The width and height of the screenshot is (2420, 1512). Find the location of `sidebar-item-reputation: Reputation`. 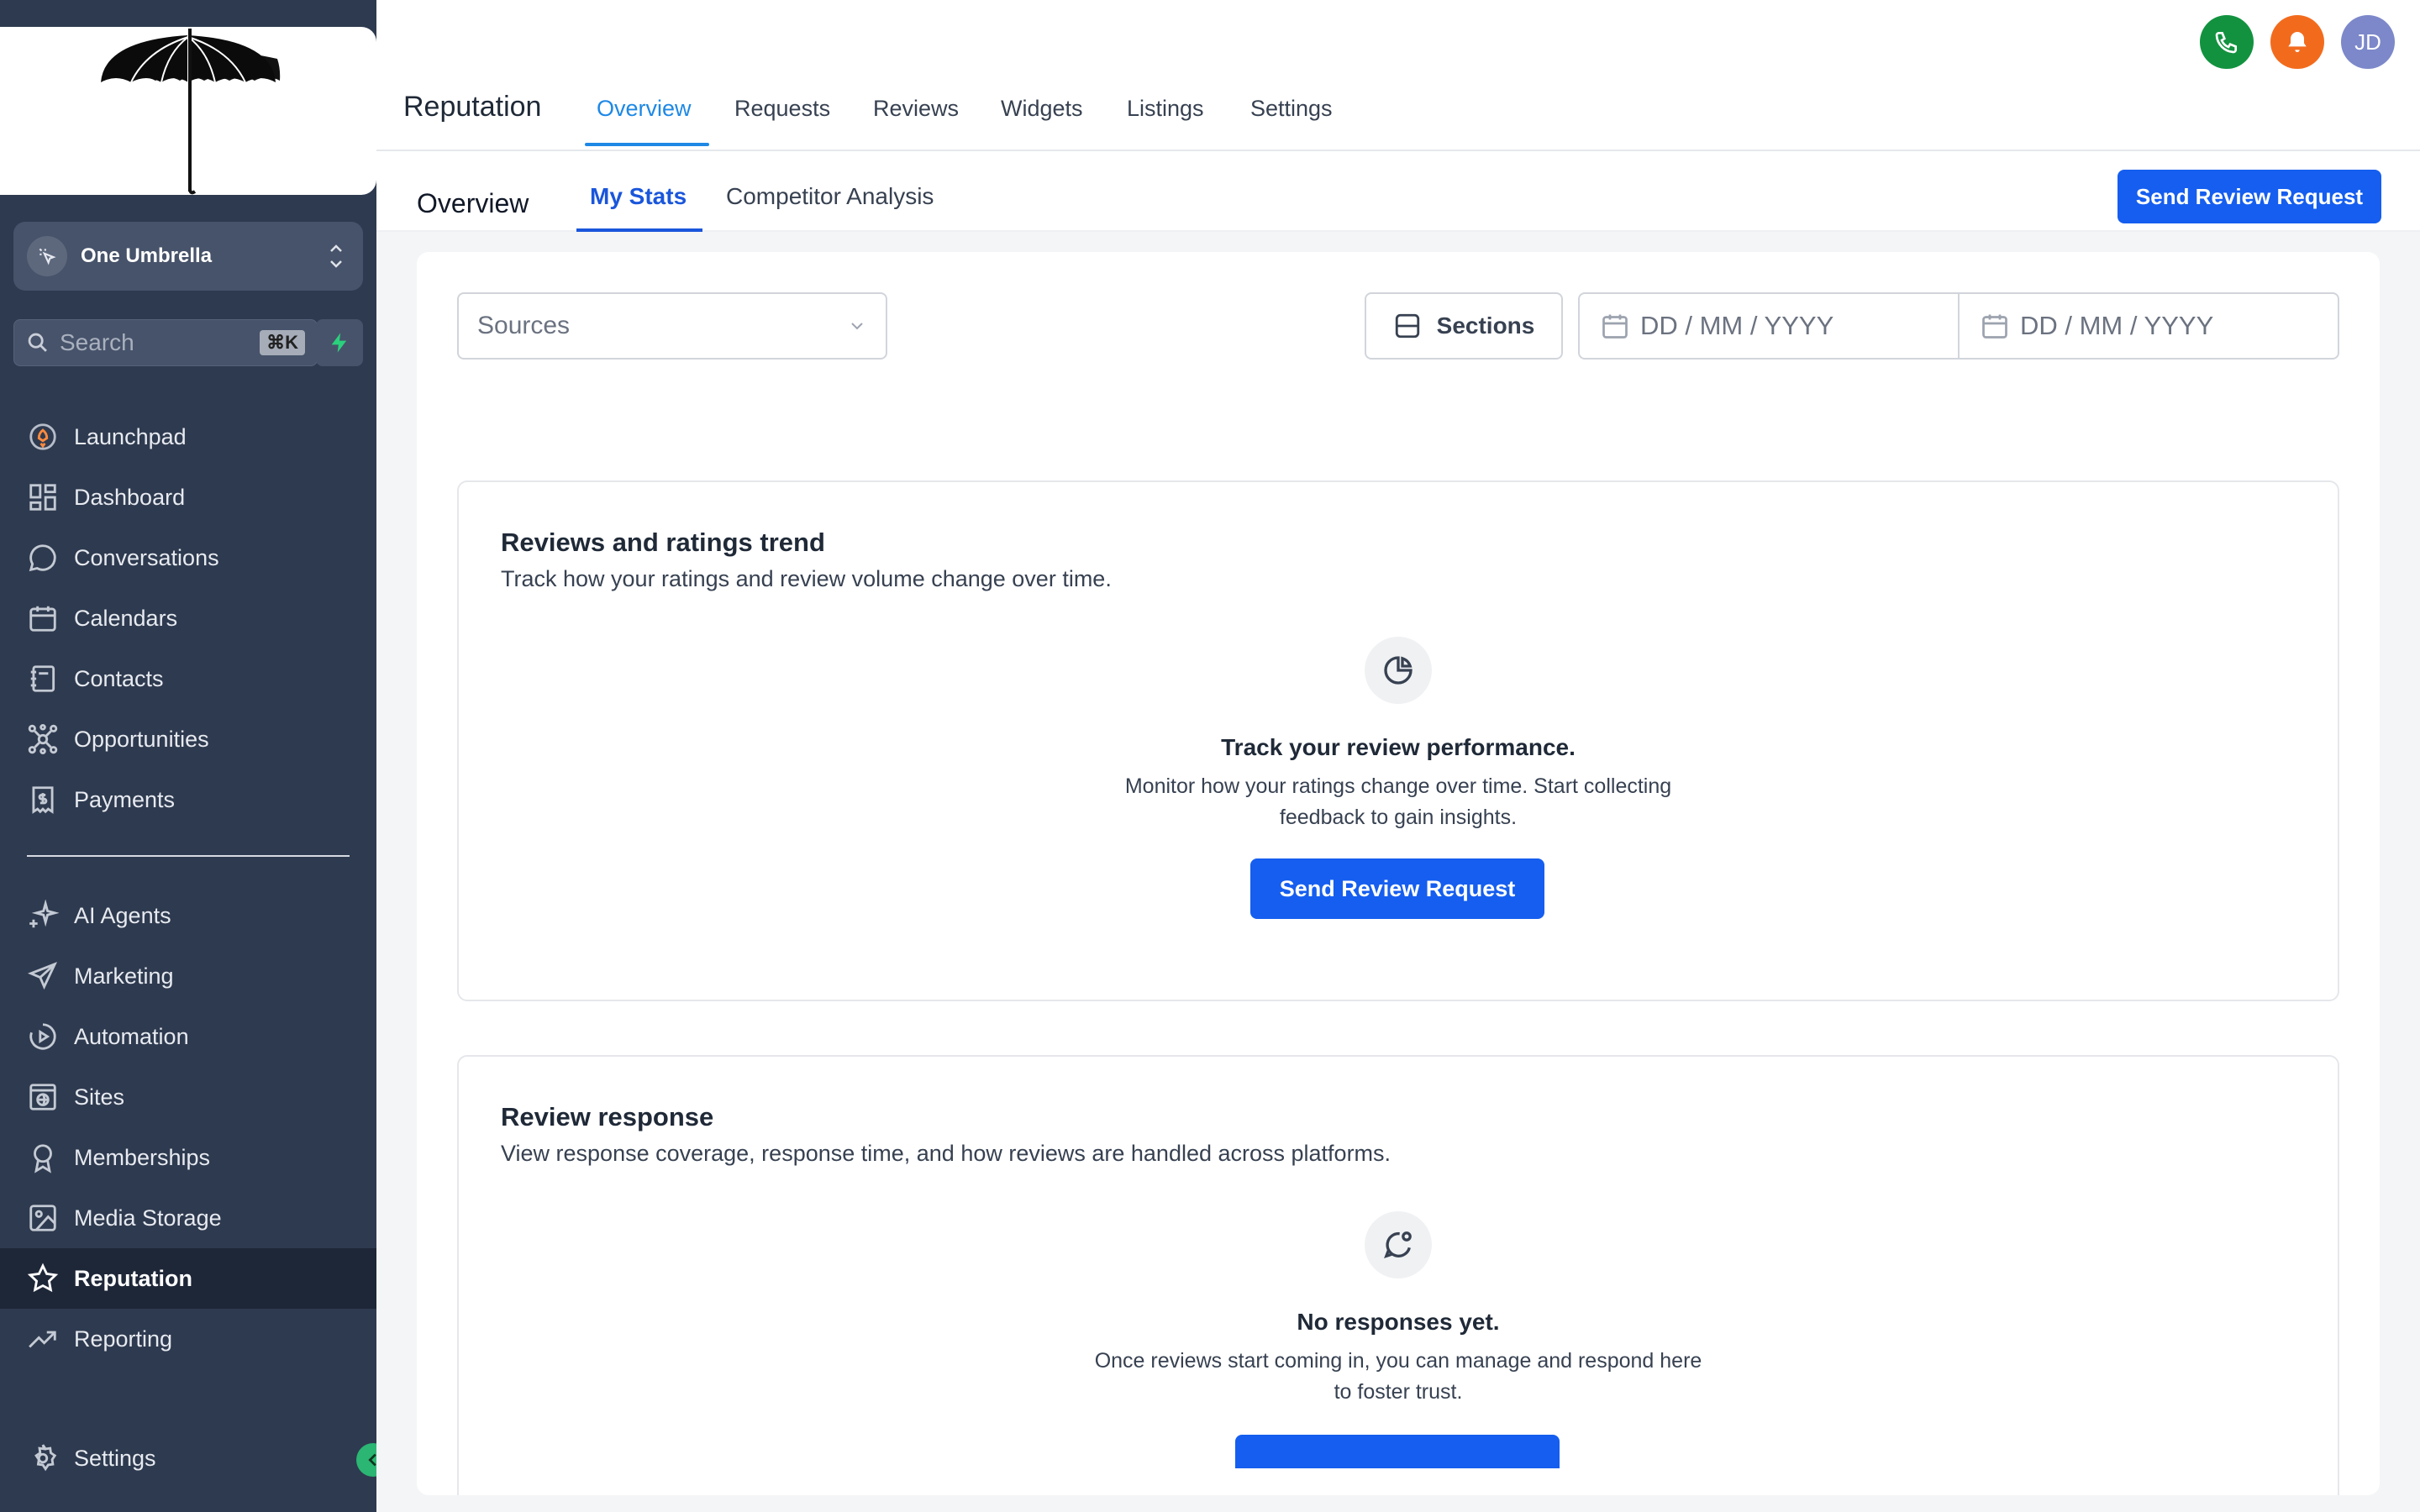

sidebar-item-reputation: Reputation is located at coordinates (188, 1278).